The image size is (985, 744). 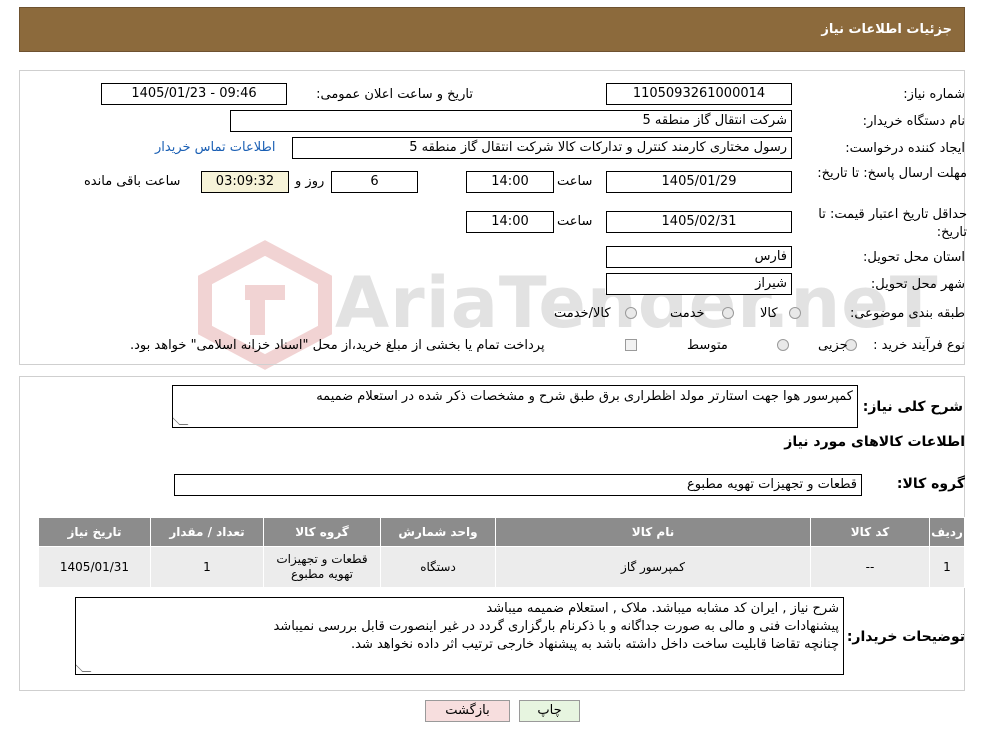 I want to click on category-service-label: خدمت, so click(x=687, y=313).